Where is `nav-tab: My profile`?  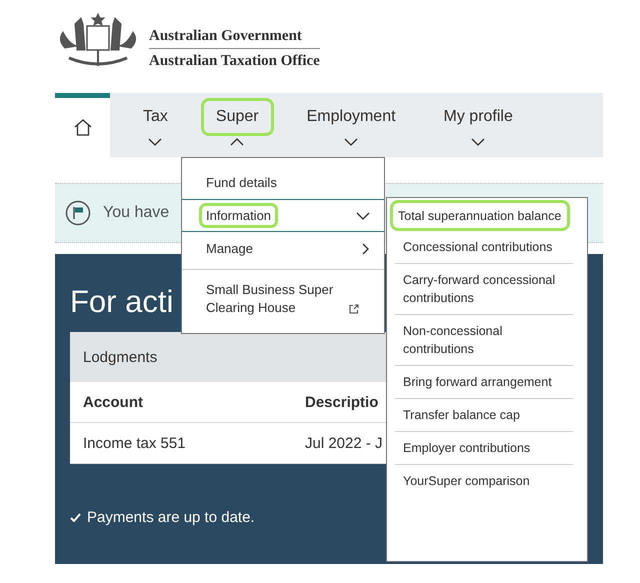 nav-tab: My profile is located at coordinates (478, 125).